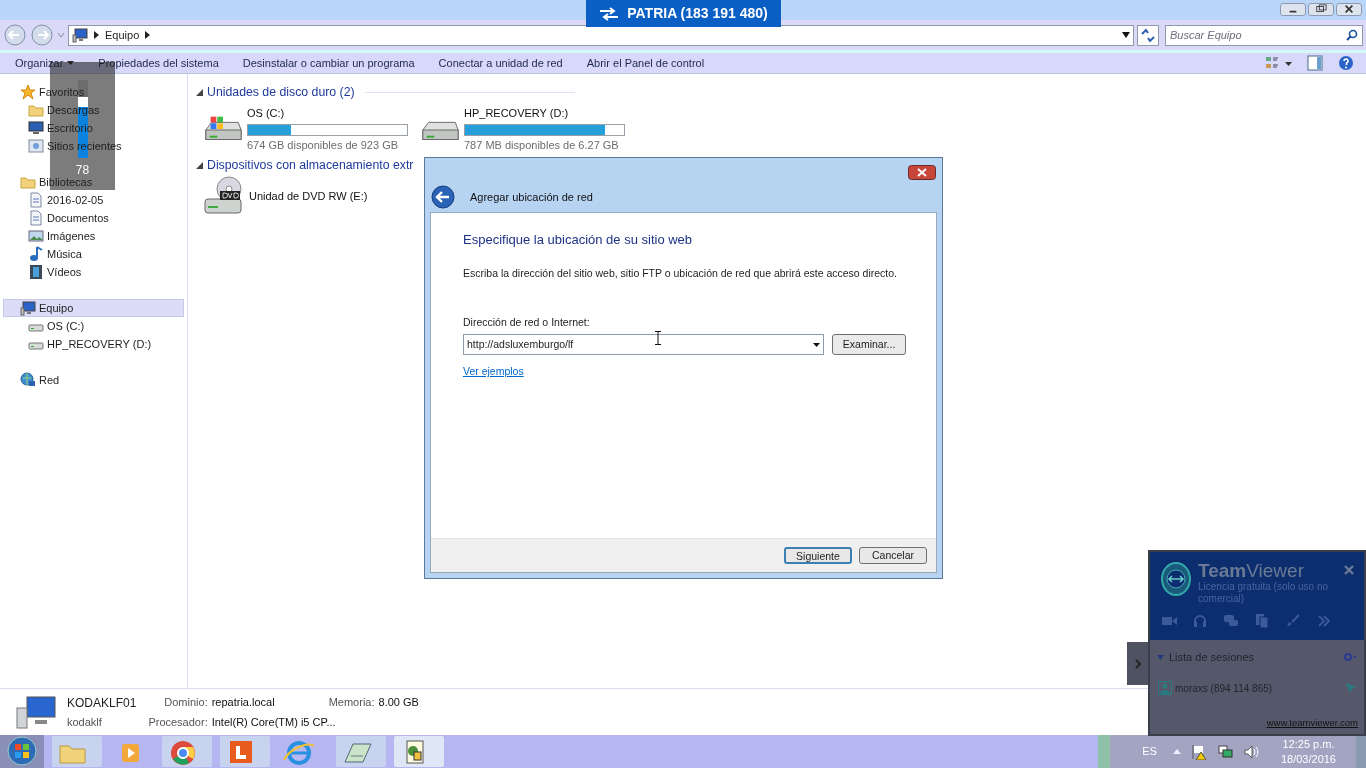  I want to click on caret-icon, so click(71, 63).